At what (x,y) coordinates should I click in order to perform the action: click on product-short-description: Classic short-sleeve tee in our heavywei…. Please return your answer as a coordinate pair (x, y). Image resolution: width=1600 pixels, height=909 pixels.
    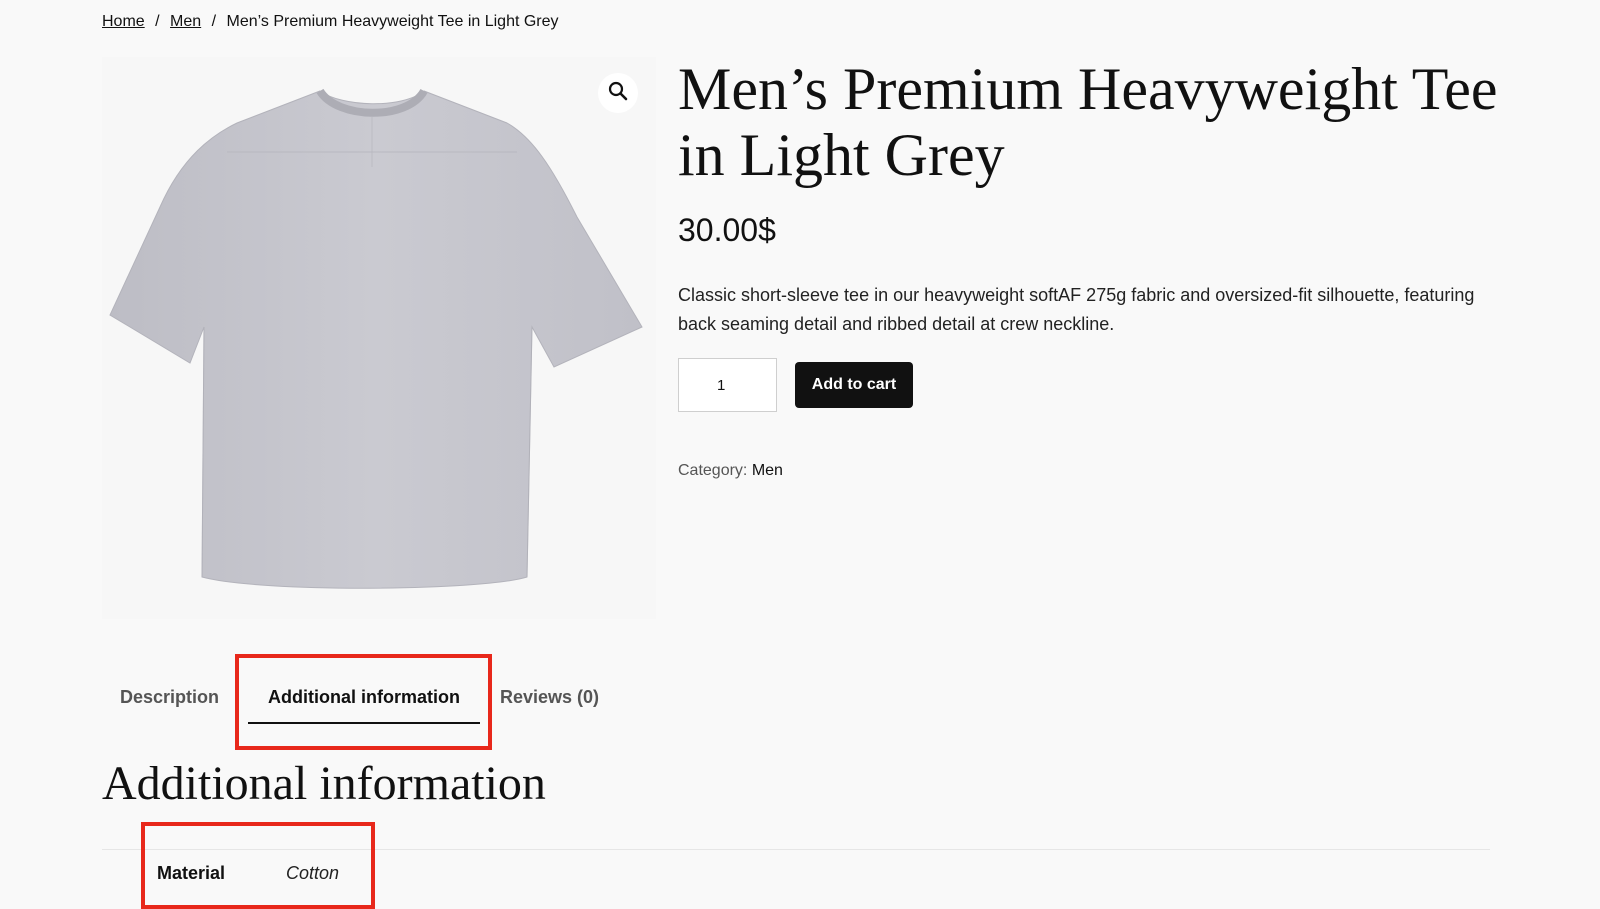
    Looking at the image, I should click on (1076, 309).